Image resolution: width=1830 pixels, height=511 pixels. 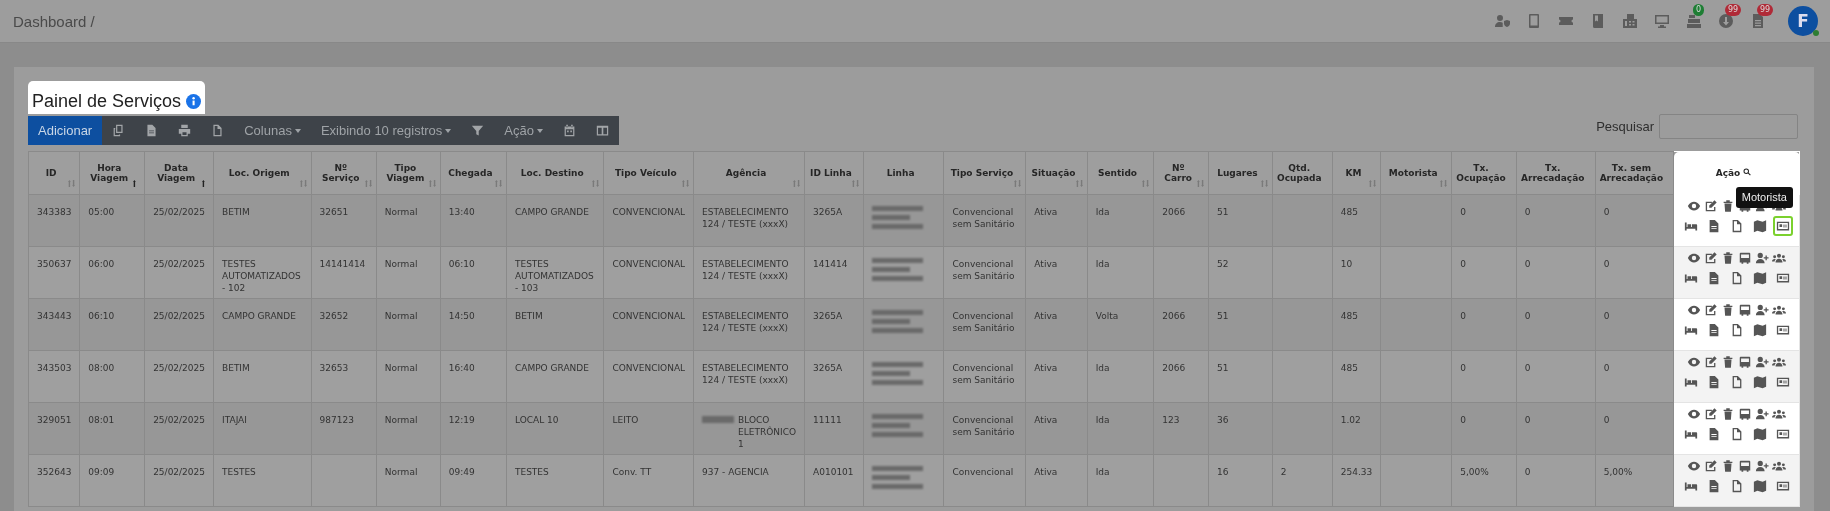 I want to click on column-header: Tipo Serviço, so click(x=982, y=173).